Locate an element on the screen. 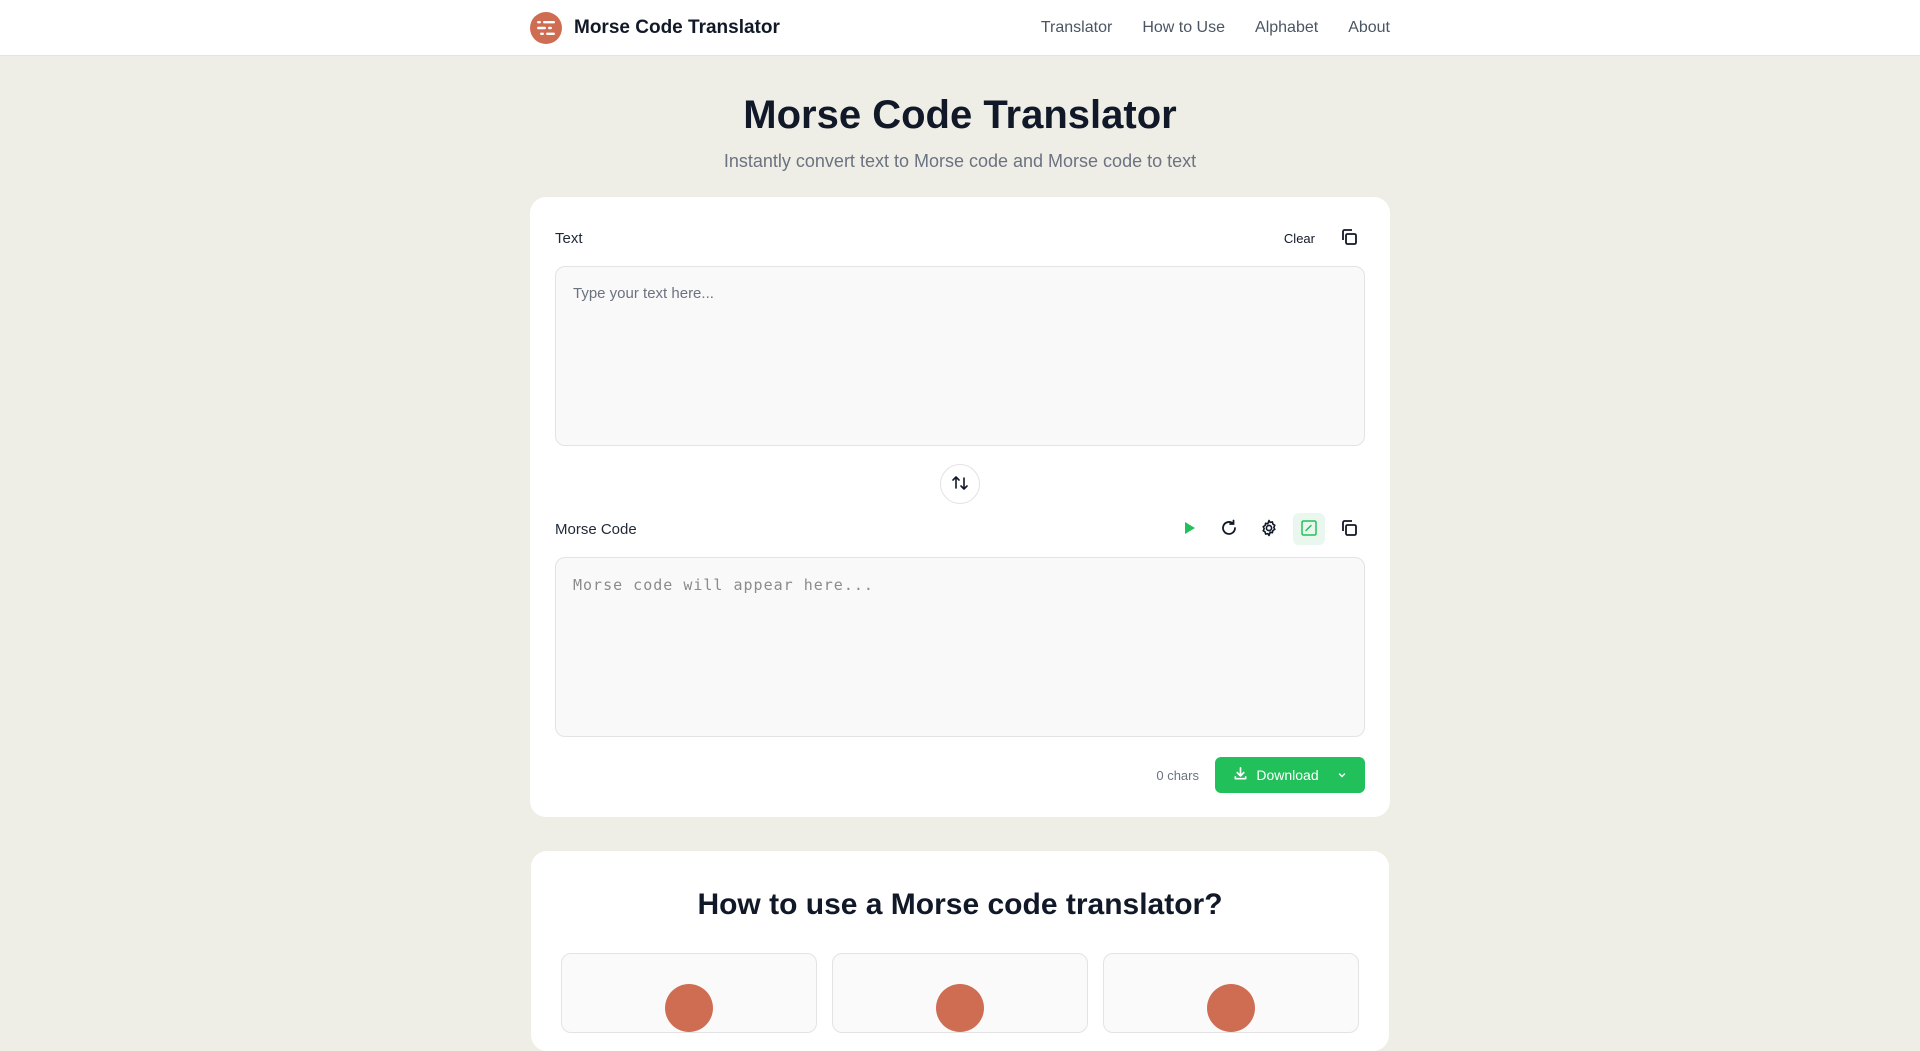  download-icon is located at coordinates (1240, 775).